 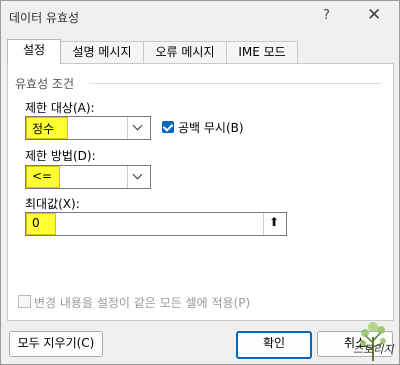 What do you see at coordinates (102, 52) in the screenshot?
I see `tab-input-message: 설명 메시지` at bounding box center [102, 52].